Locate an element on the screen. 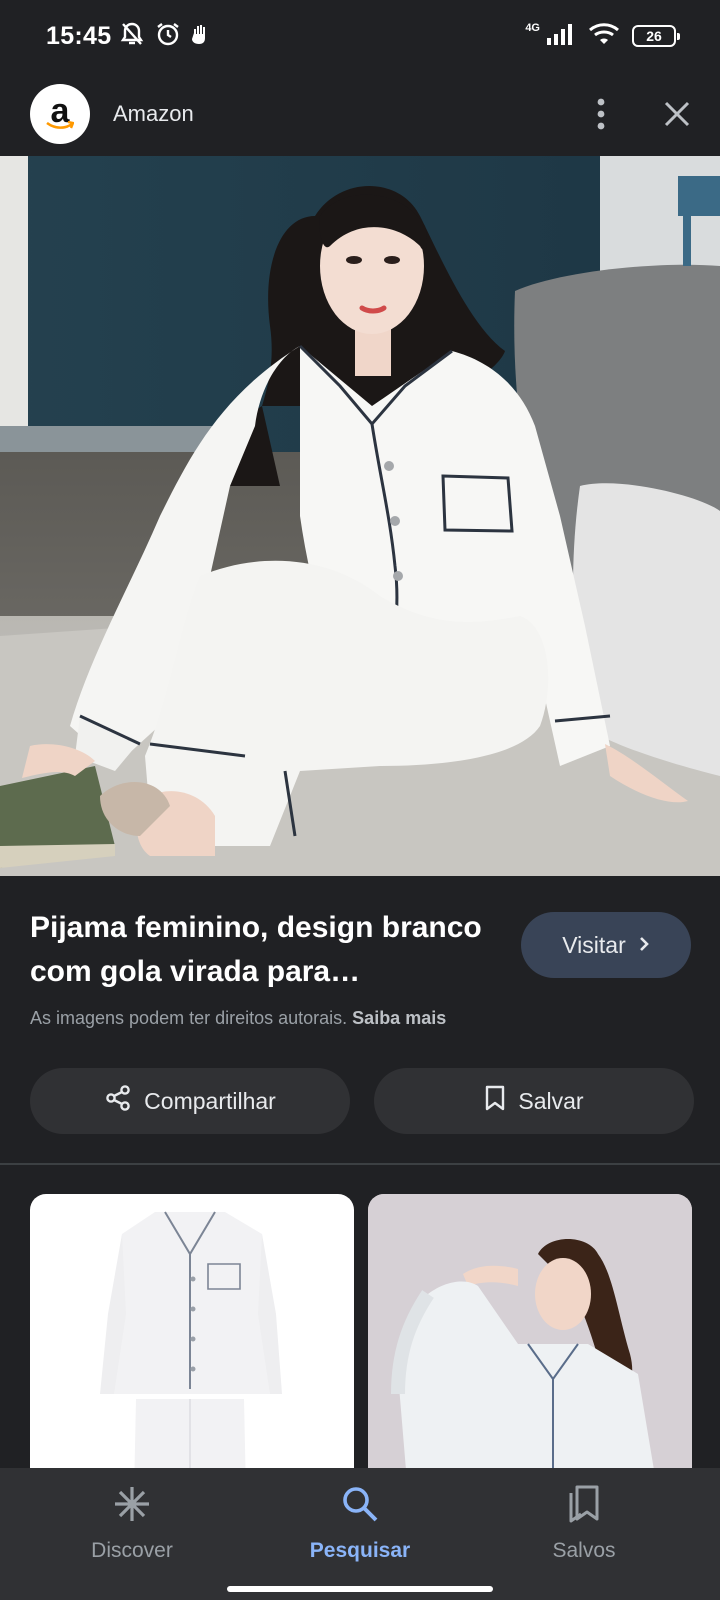 This screenshot has width=720, height=1600. source-name: Amazon is located at coordinates (153, 114).